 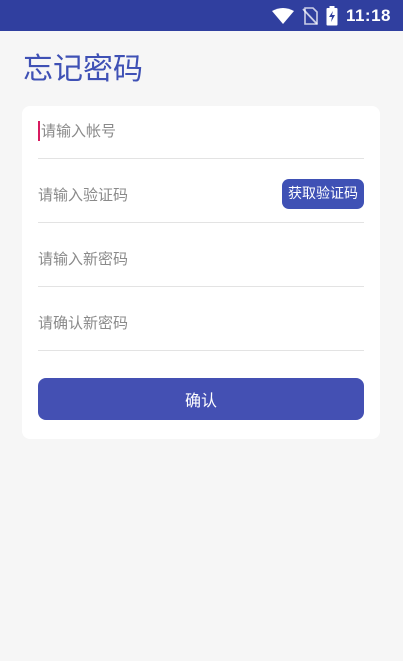 I want to click on confirm-password-field, so click(x=201, y=324).